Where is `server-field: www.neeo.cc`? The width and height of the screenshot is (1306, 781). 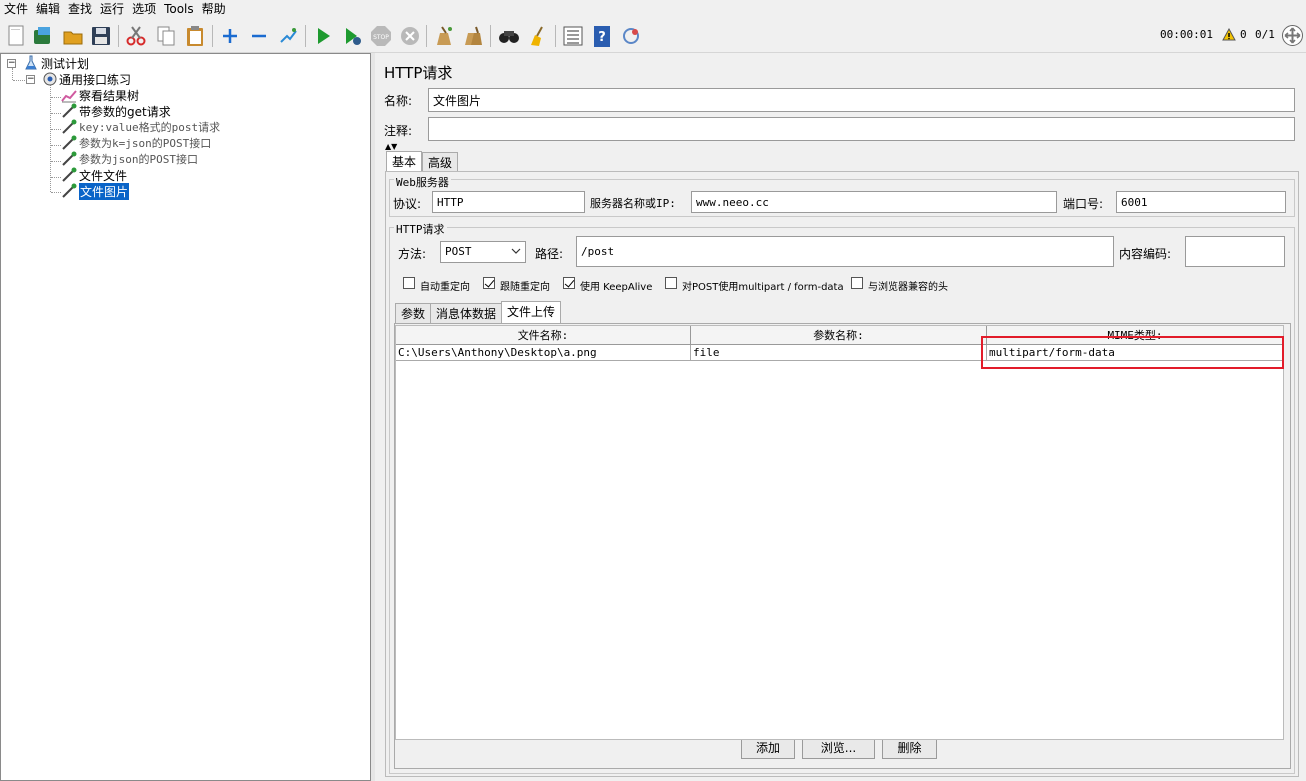
server-field: www.neeo.cc is located at coordinates (874, 202).